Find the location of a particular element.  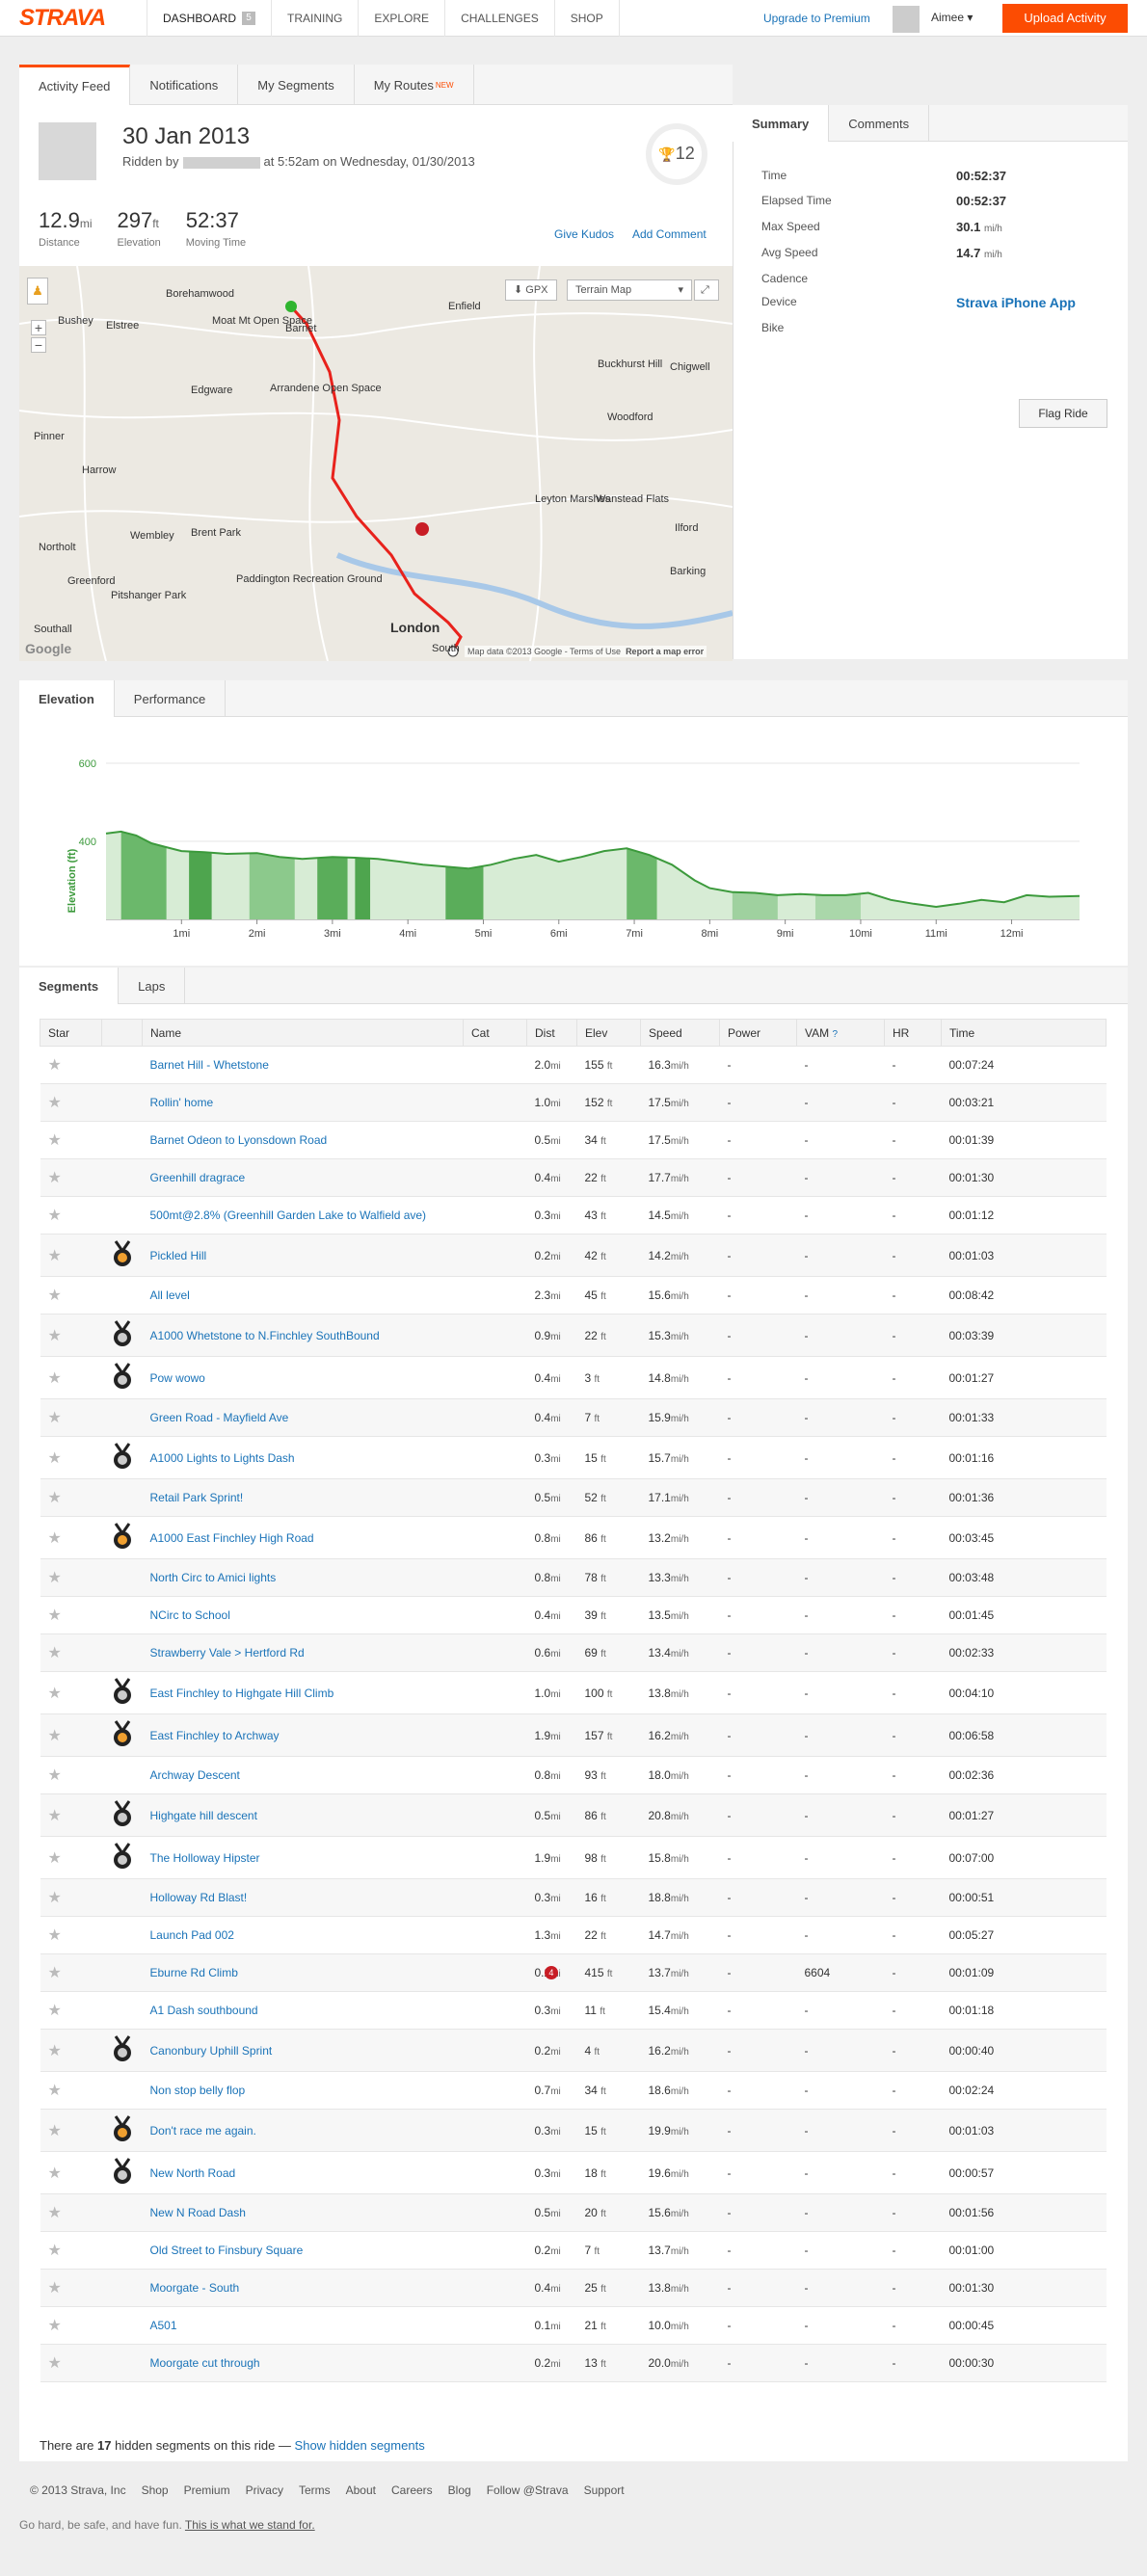

segment-name-cell: Eburne Rd Climb 4 is located at coordinates (350, 1972).